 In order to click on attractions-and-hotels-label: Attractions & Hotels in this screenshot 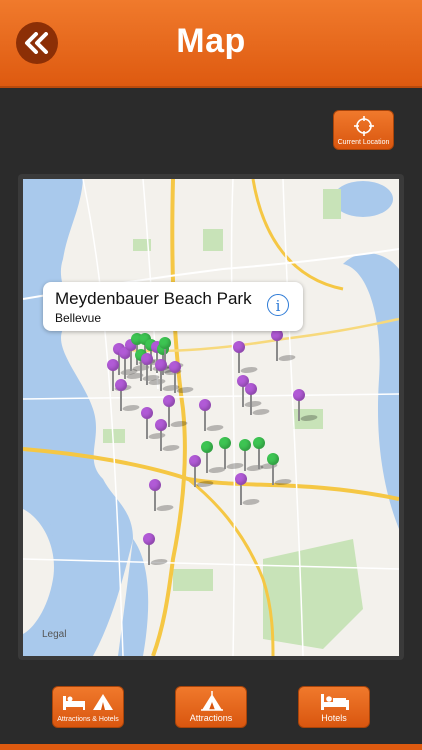, I will do `click(88, 719)`.